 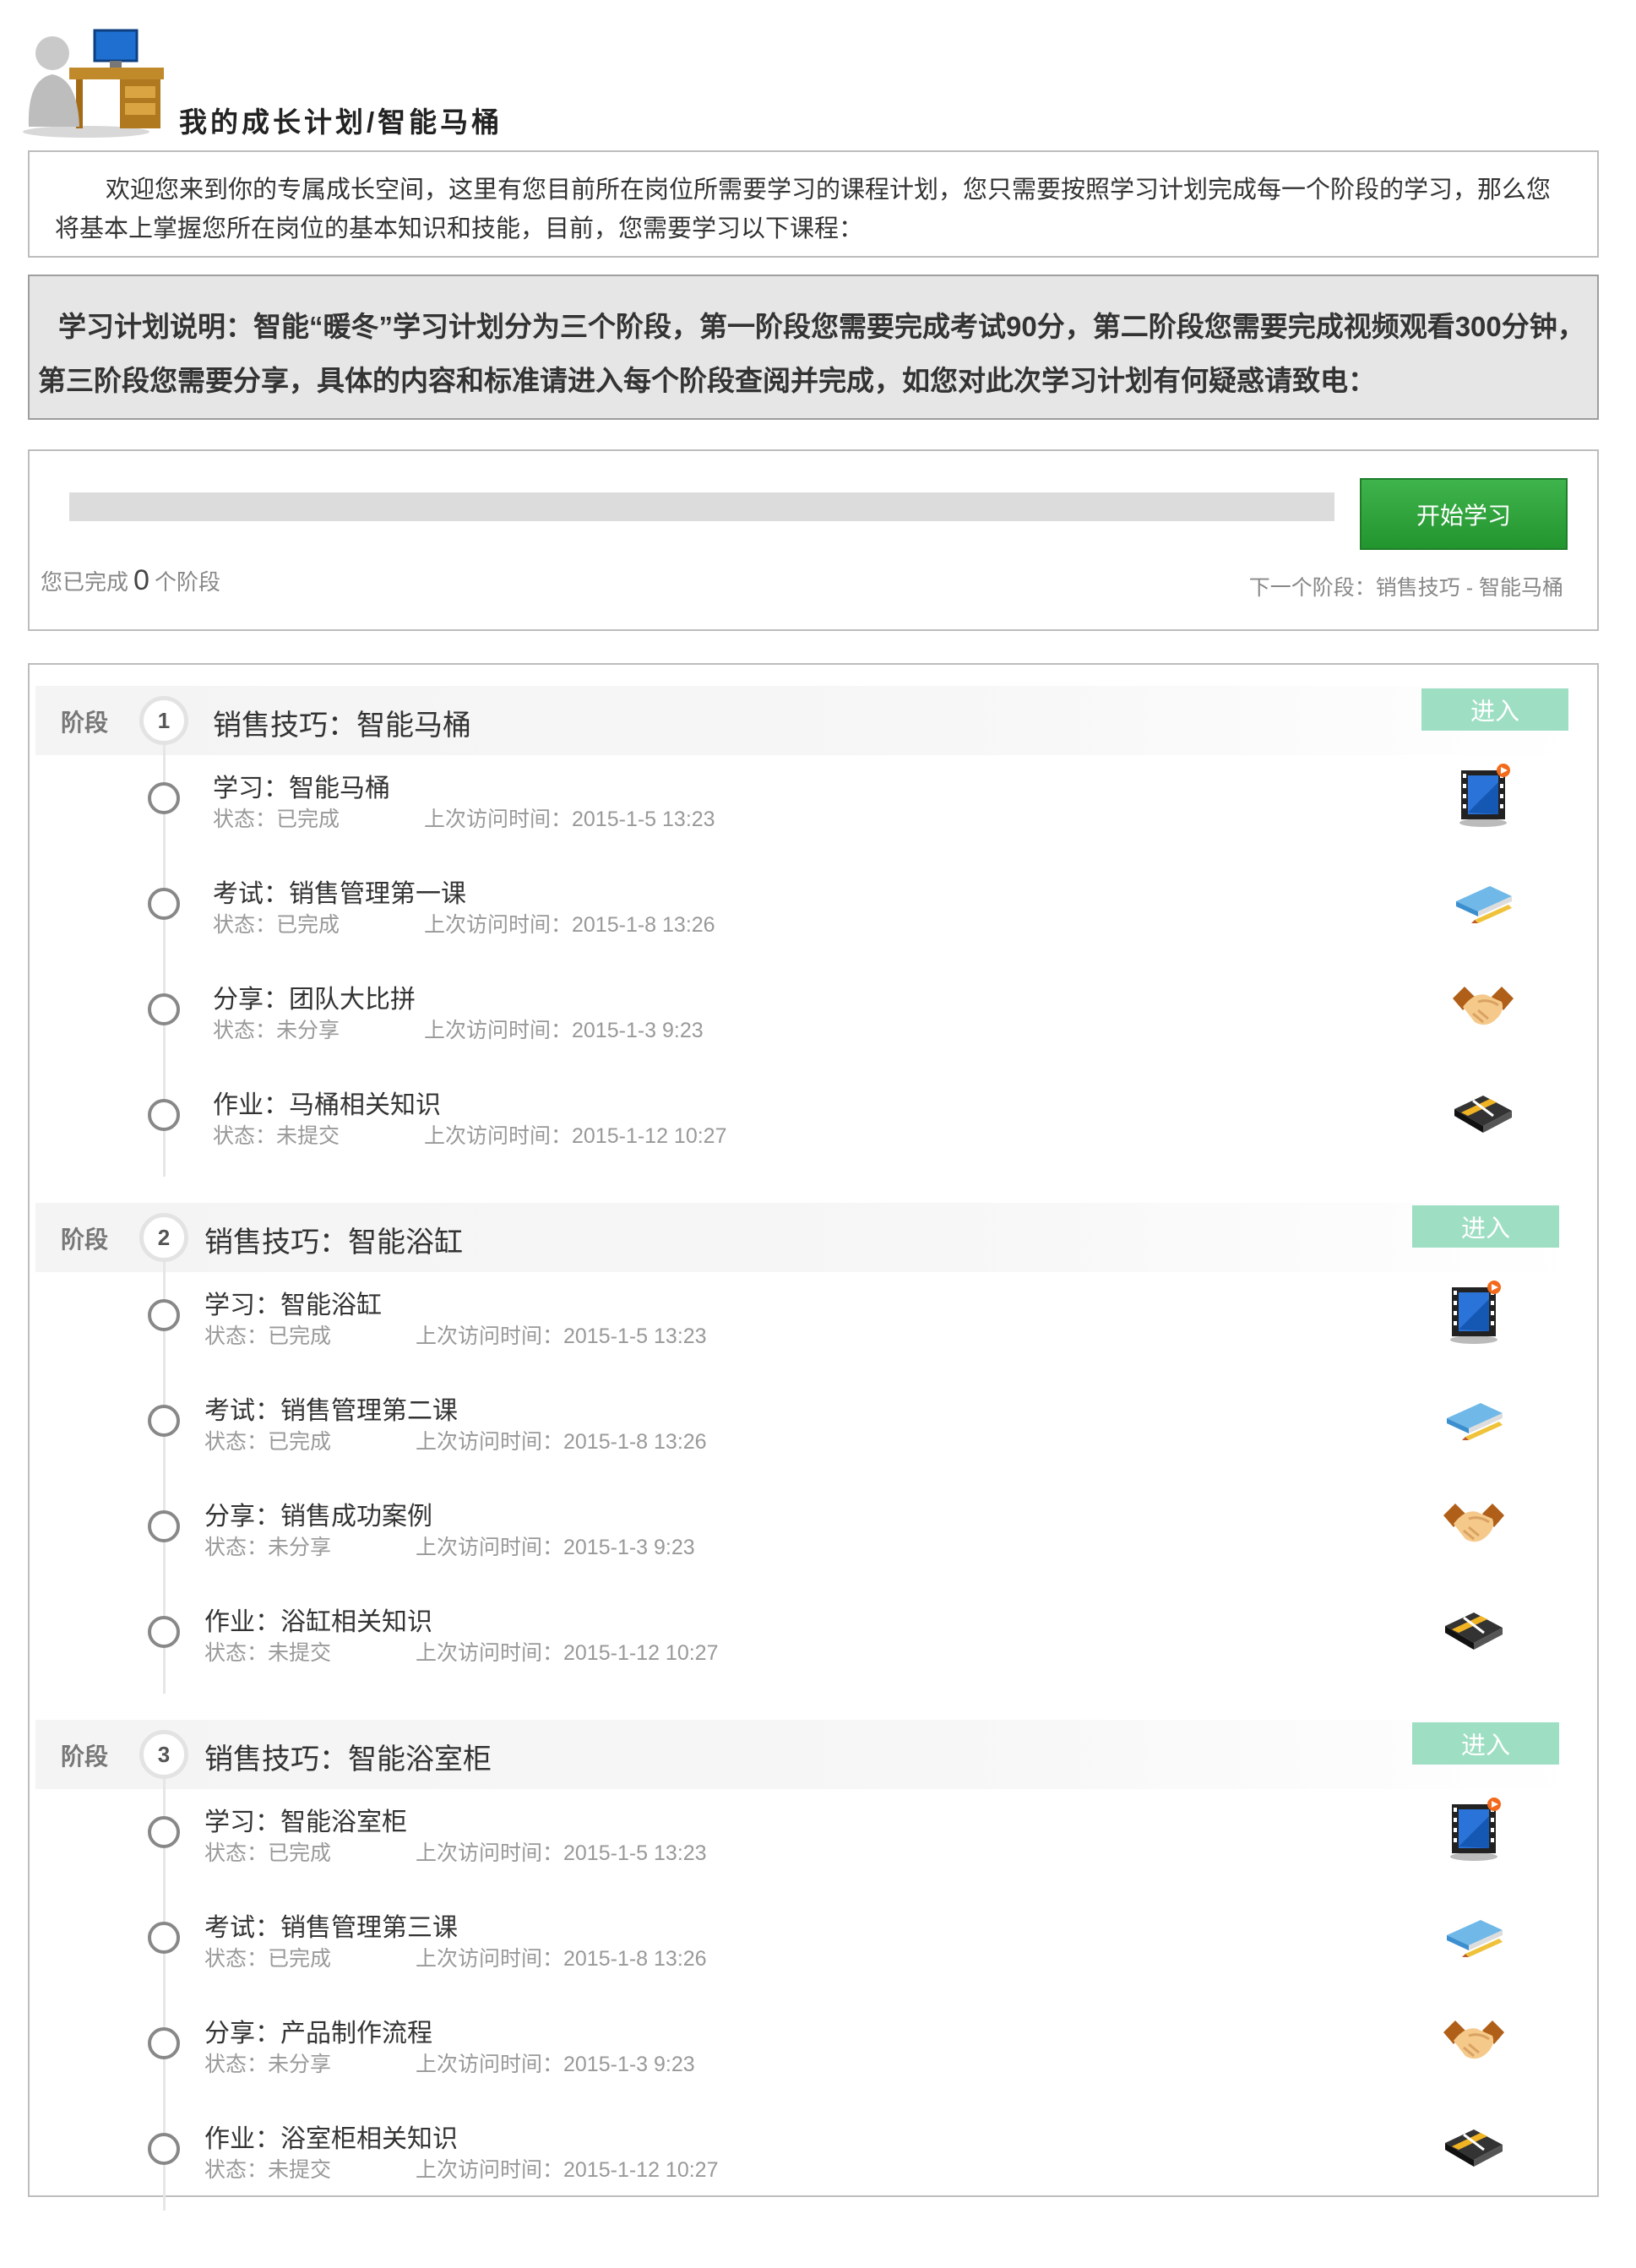 What do you see at coordinates (141, 580) in the screenshot?
I see `completed-number: 0` at bounding box center [141, 580].